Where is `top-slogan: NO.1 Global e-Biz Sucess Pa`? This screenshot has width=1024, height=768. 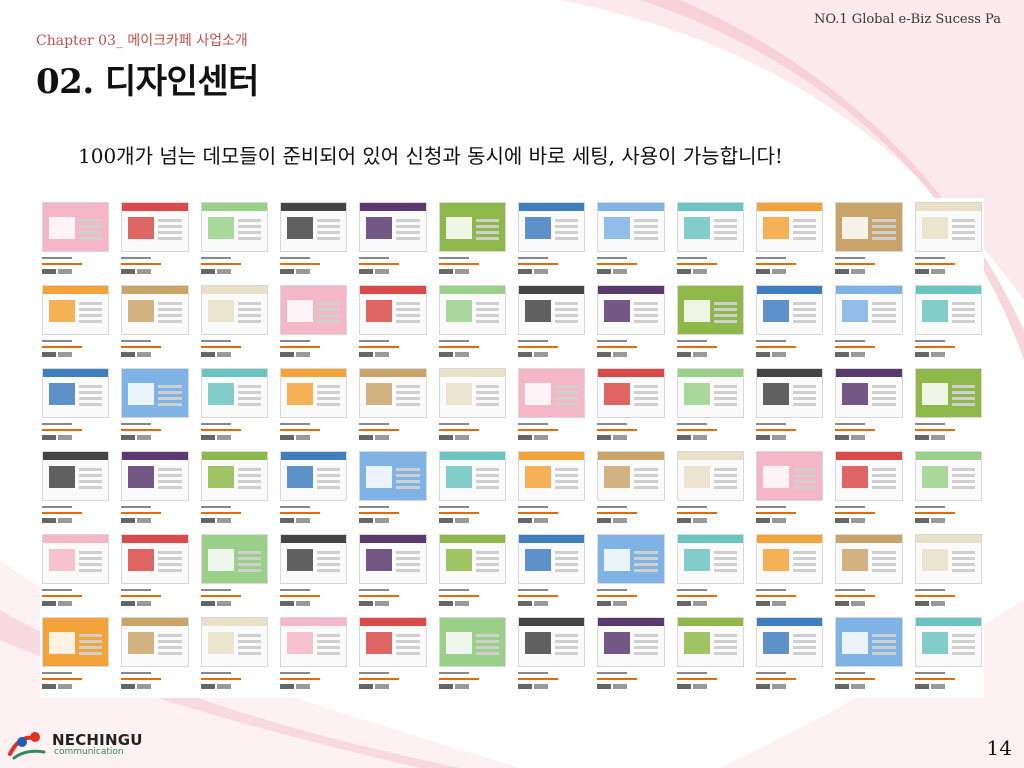
top-slogan: NO.1 Global e-Biz Sucess Pa is located at coordinates (907, 19).